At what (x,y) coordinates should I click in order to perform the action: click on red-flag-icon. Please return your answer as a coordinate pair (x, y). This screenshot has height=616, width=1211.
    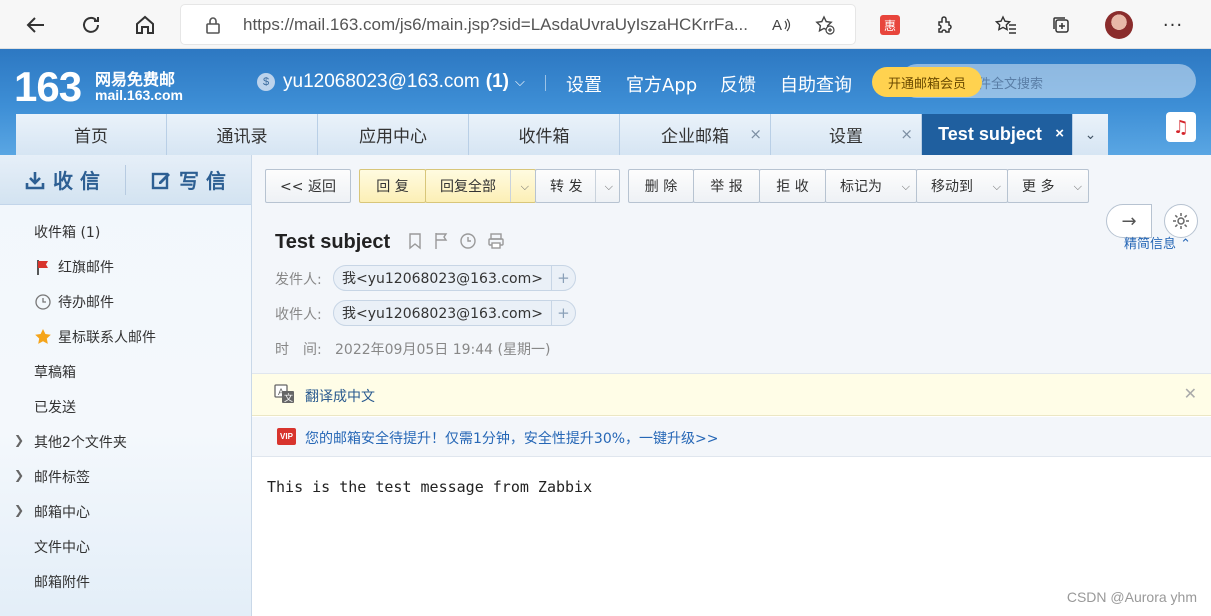
    Looking at the image, I should click on (43, 267).